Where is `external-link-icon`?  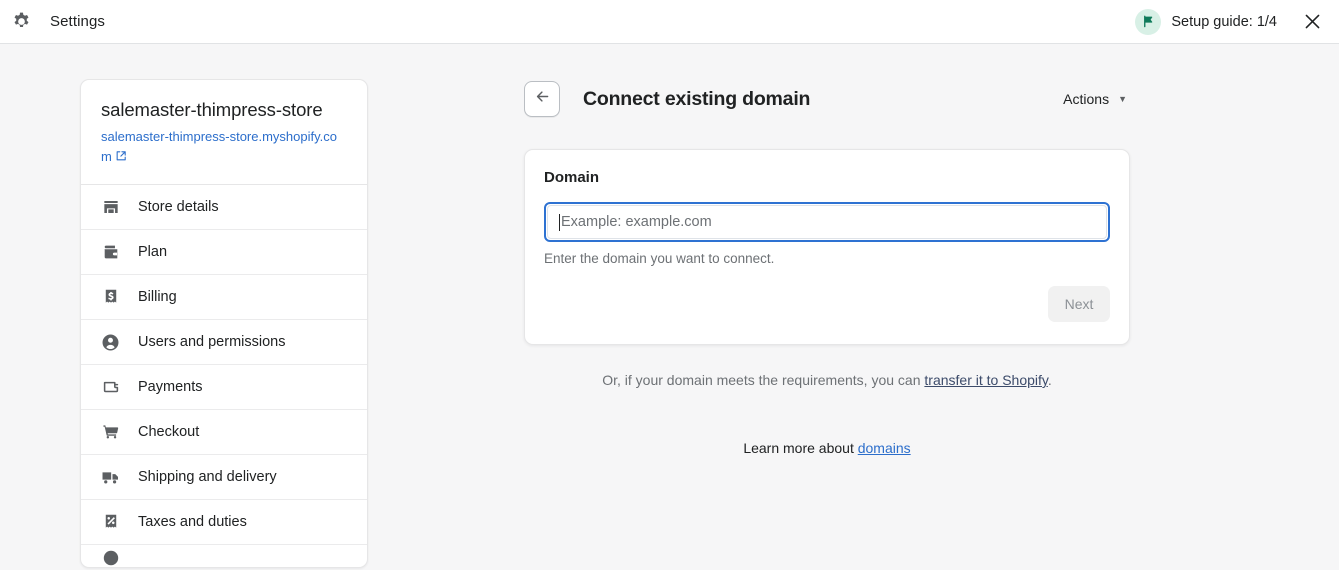 external-link-icon is located at coordinates (121, 158).